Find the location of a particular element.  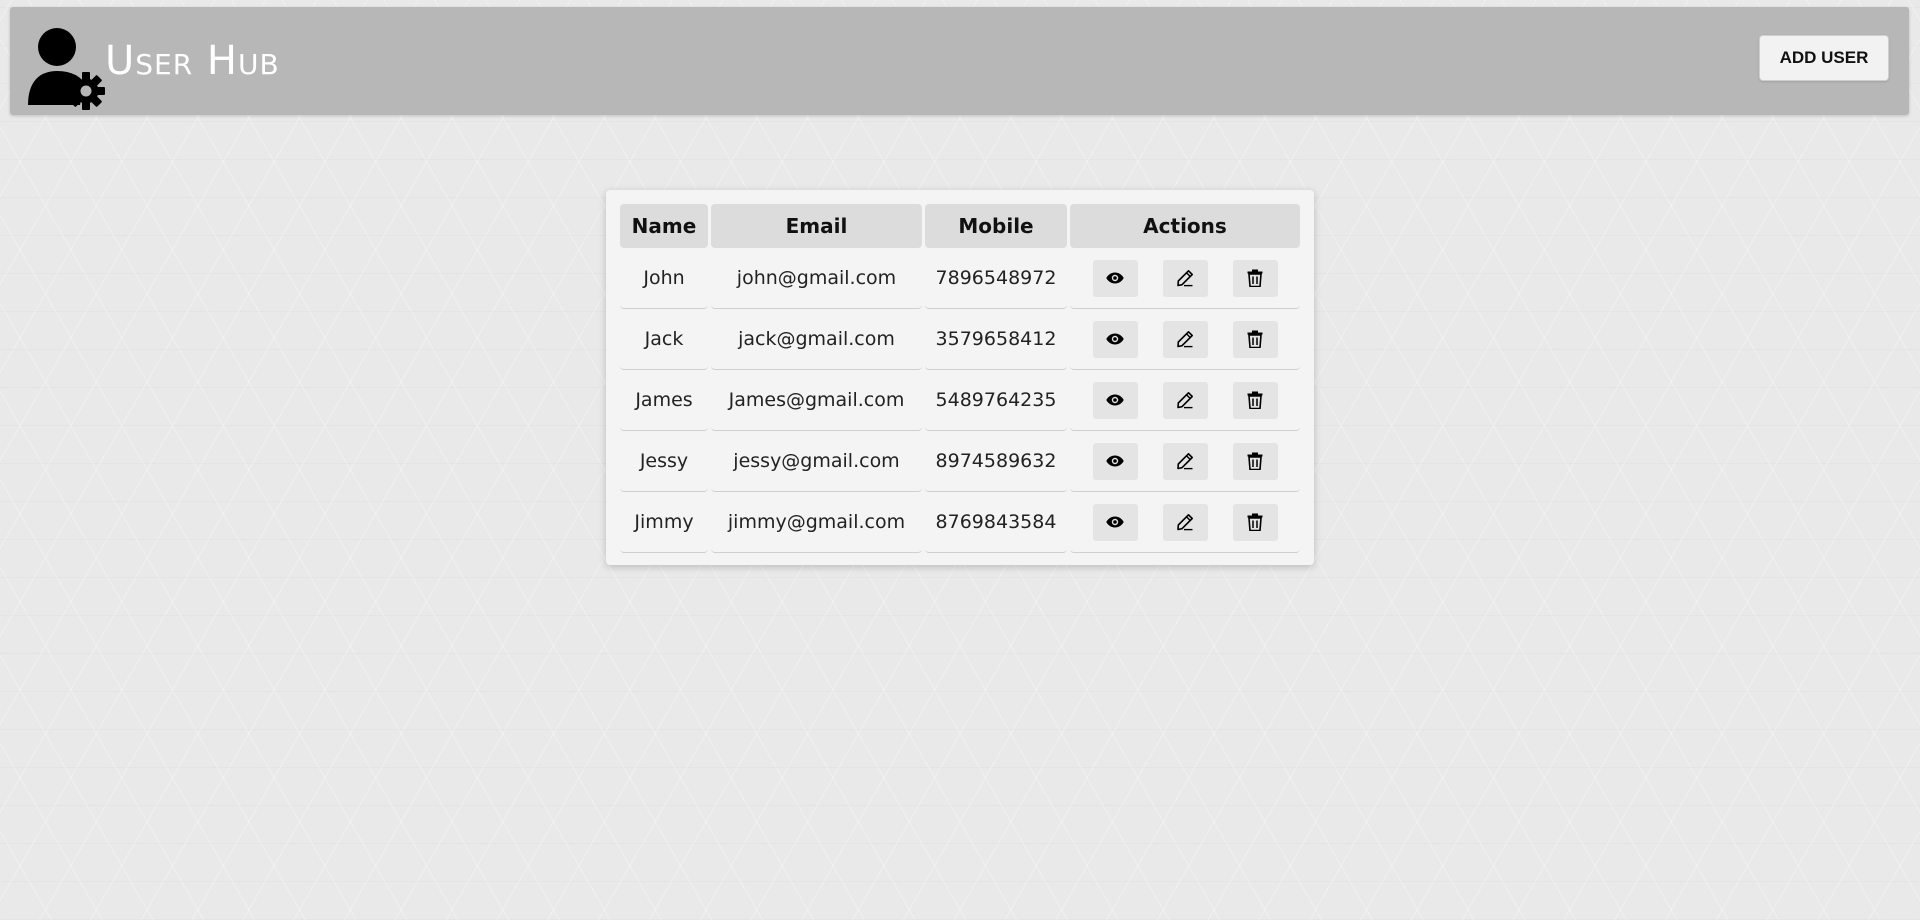

add-user-button: ADD USER is located at coordinates (1824, 58).